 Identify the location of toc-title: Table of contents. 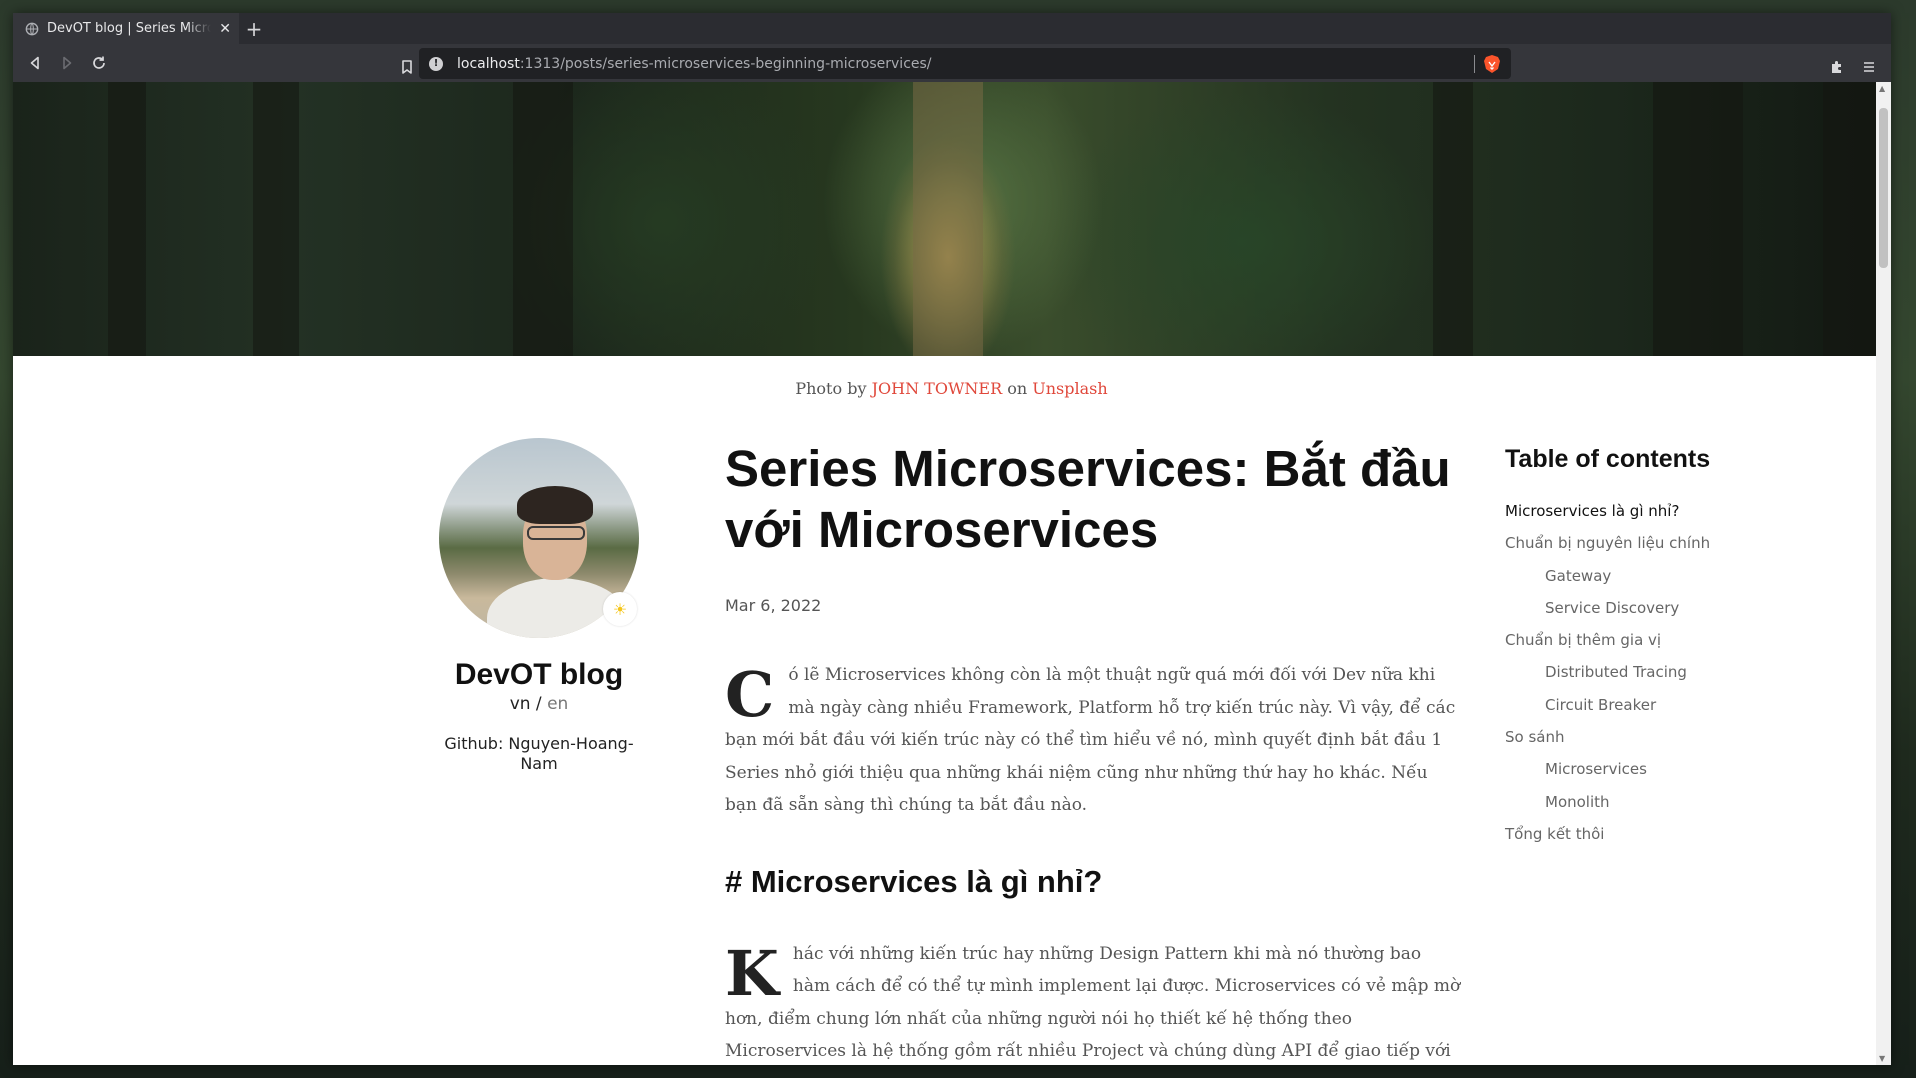
(1608, 459).